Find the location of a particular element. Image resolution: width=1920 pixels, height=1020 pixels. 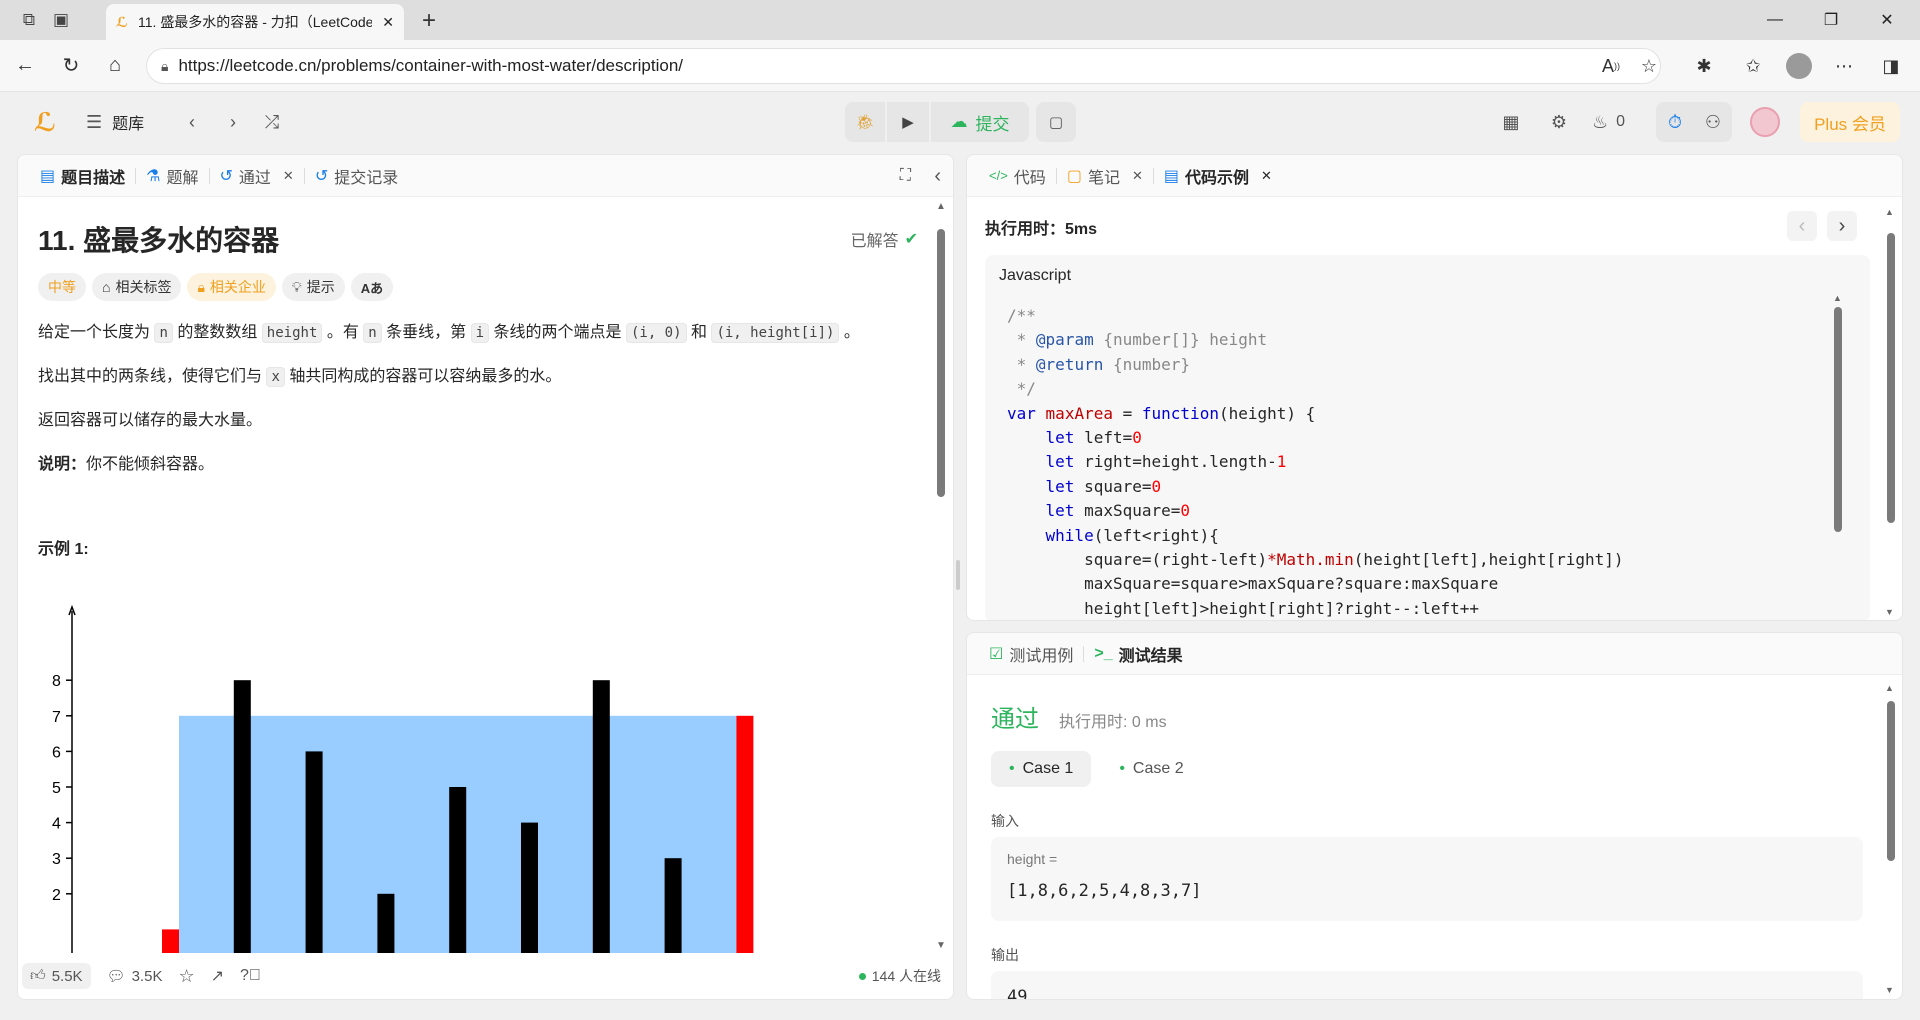

related-tags-chip: ⌂ 相关标签 is located at coordinates (137, 287).